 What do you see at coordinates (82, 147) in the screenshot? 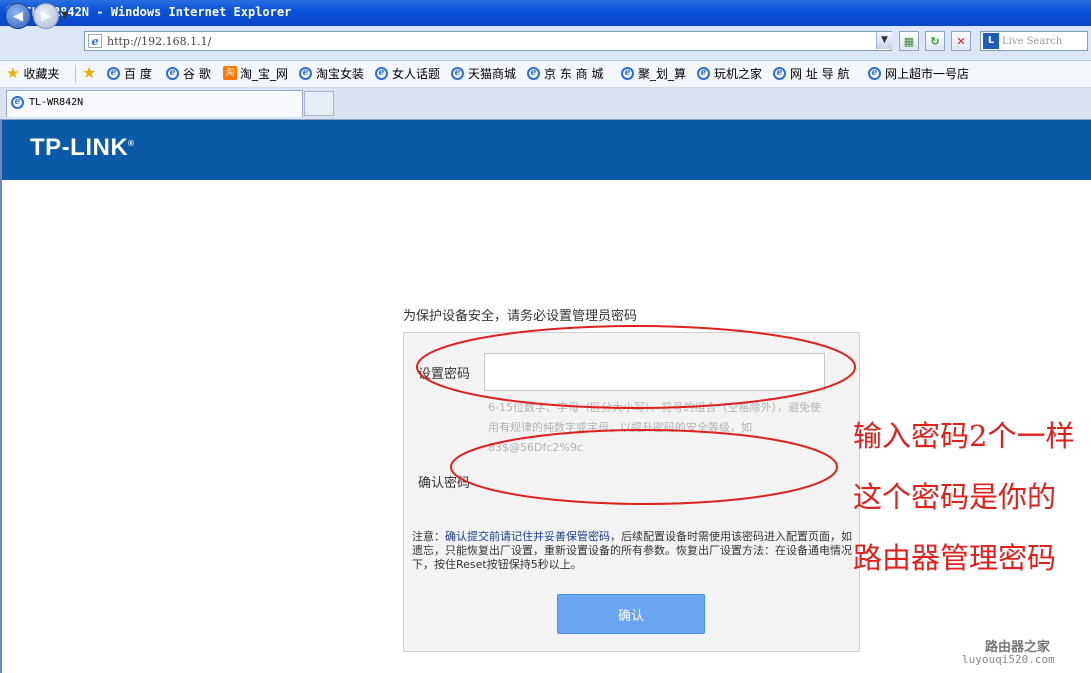
I see `tp-link-logo: TP-LINK®` at bounding box center [82, 147].